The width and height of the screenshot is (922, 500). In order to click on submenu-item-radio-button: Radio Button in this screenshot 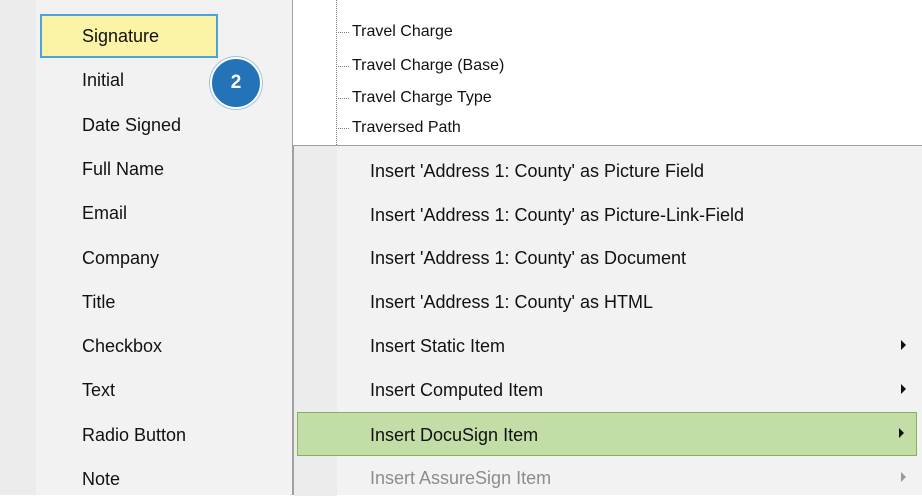, I will do `click(134, 435)`.